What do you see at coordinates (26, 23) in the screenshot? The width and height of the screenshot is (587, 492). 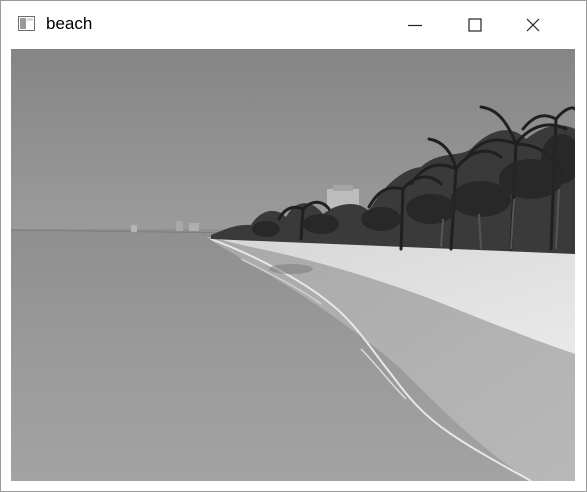 I see `window-app-icon` at bounding box center [26, 23].